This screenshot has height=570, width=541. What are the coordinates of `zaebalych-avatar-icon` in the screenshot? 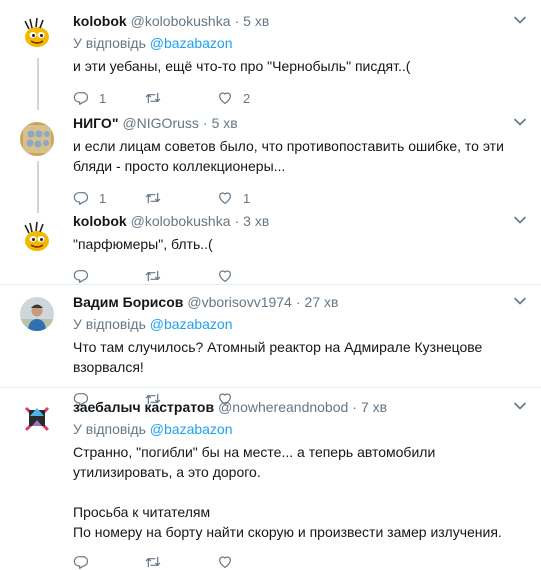 It's located at (37, 417).